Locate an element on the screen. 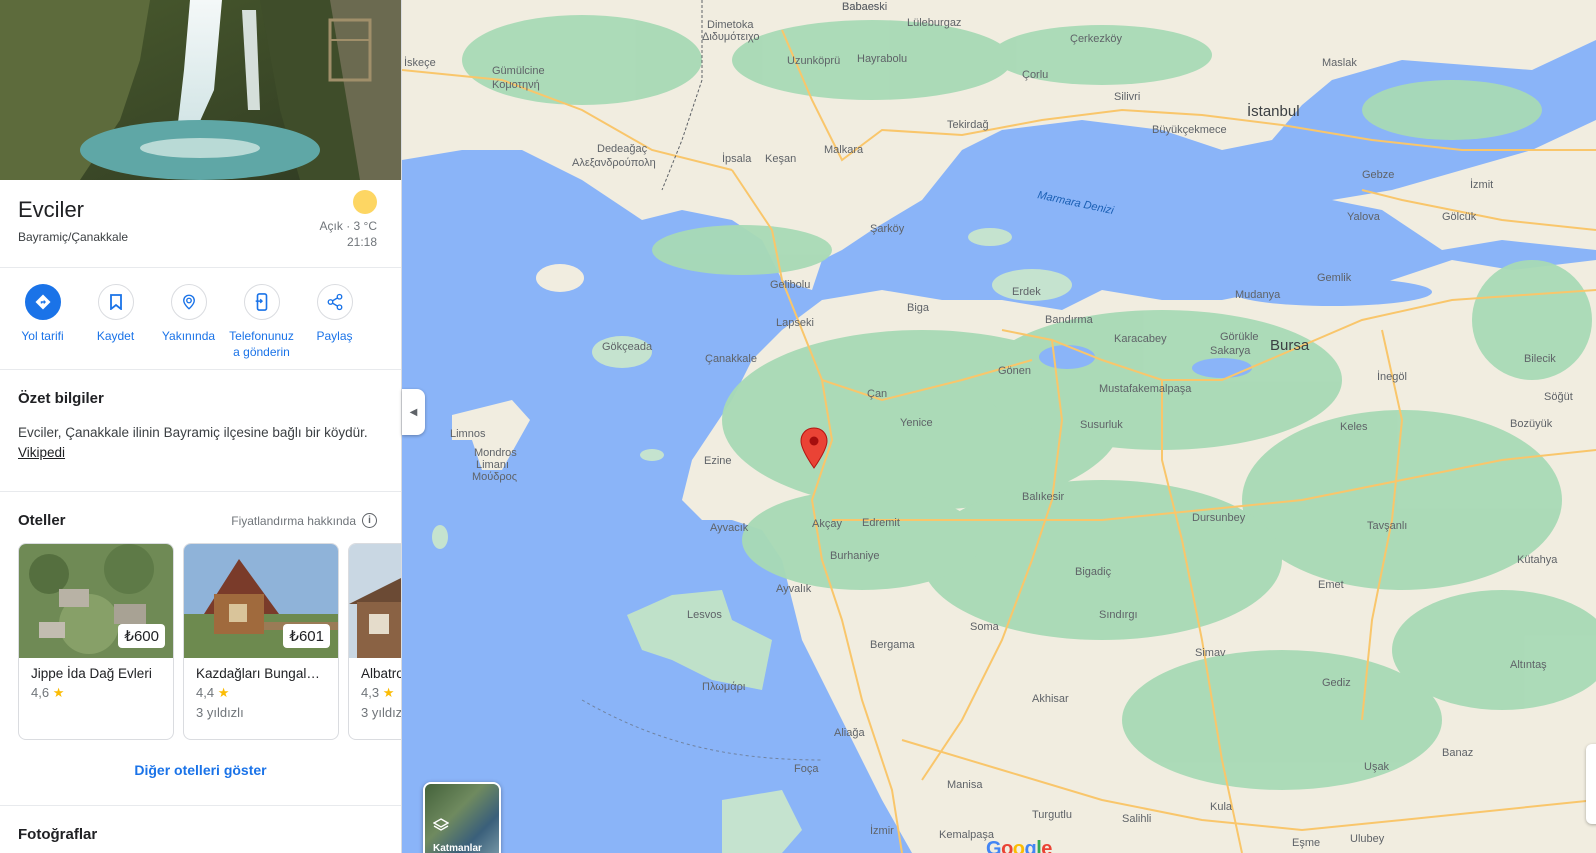  map-place-label: Mondros is located at coordinates (495, 453).